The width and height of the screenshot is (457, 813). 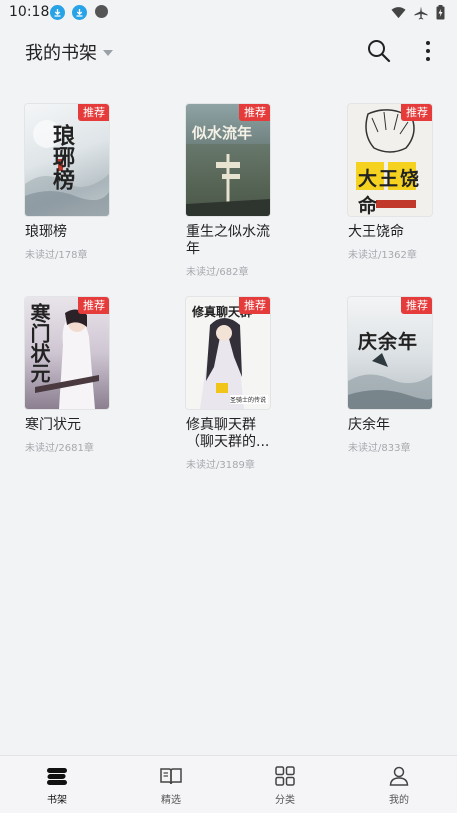 I want to click on book-progress: 未读过/1362章, so click(x=382, y=255).